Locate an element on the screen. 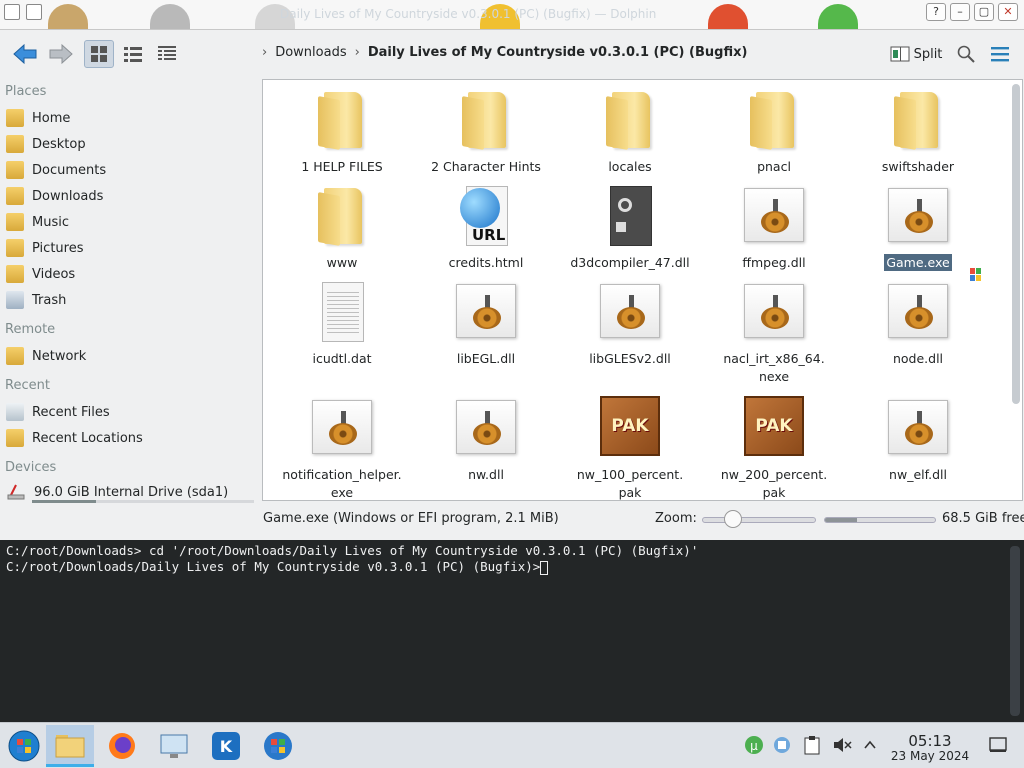  clipboard-tray-icon is located at coordinates (812, 745).